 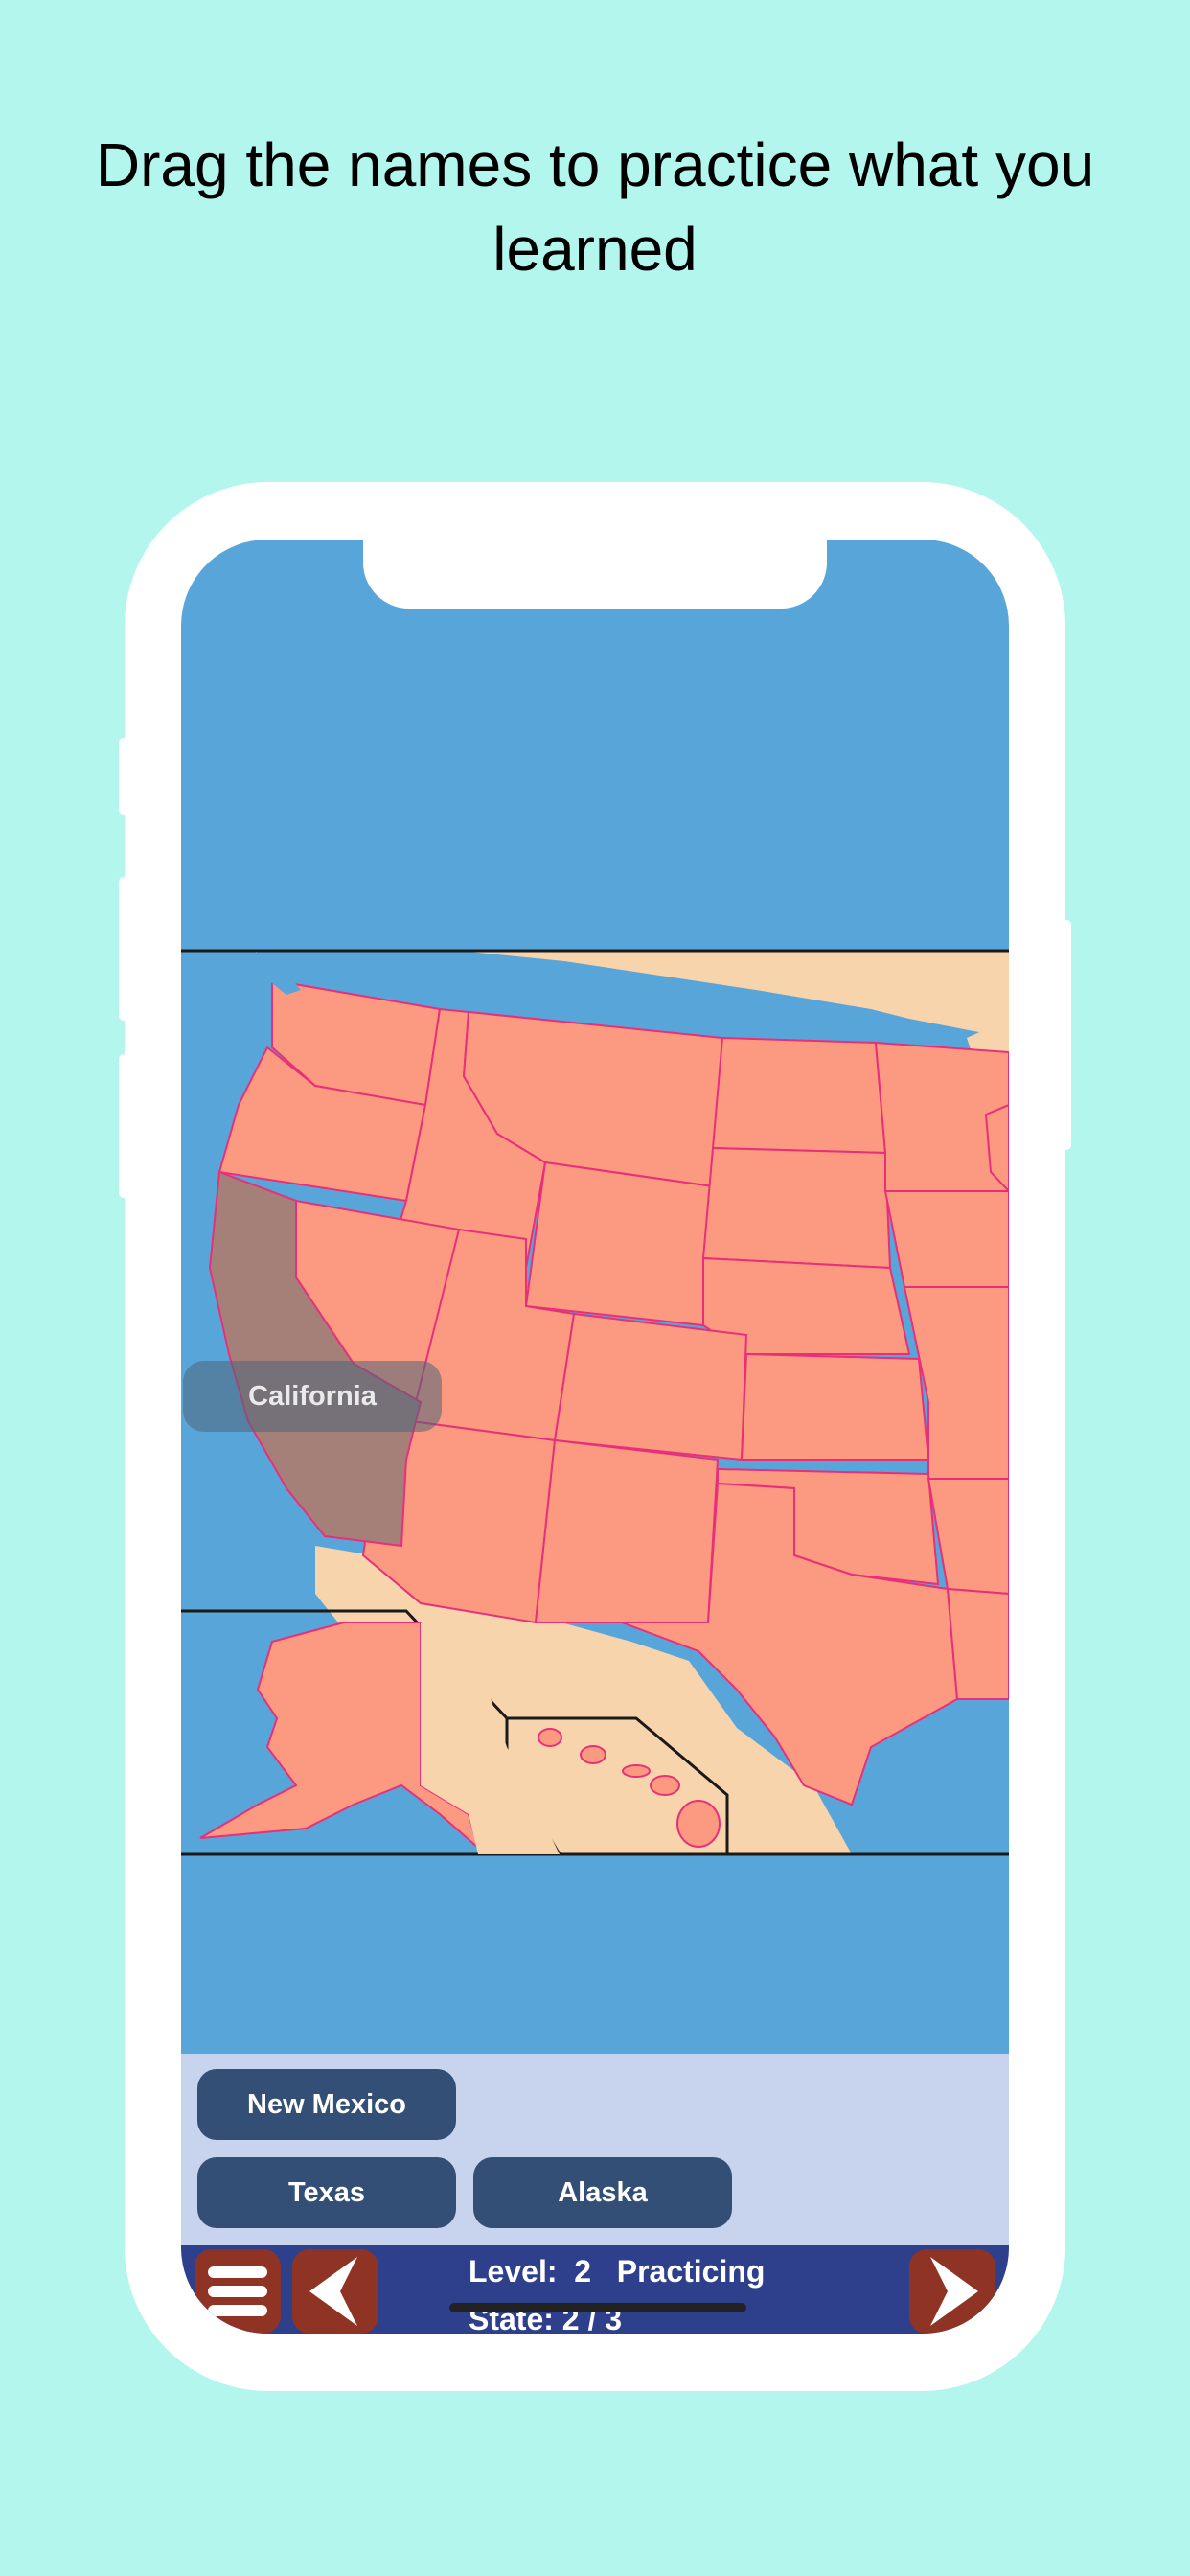 I want to click on arrow-left-icon, so click(x=333, y=2291).